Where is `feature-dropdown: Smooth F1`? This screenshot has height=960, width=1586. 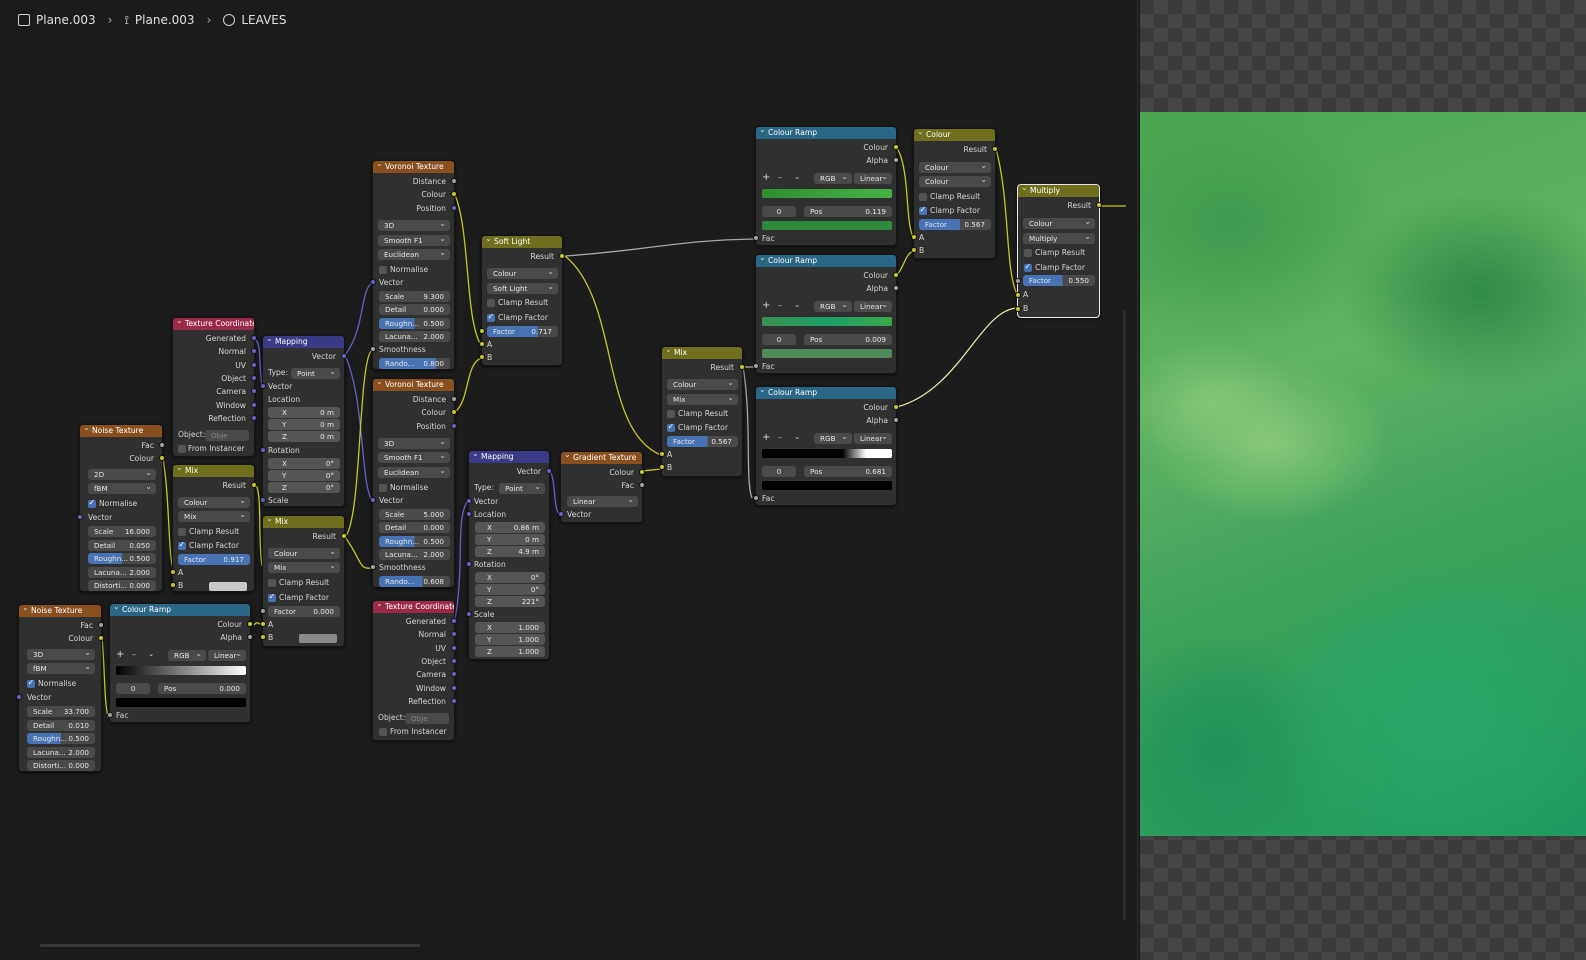
feature-dropdown: Smooth F1 is located at coordinates (414, 240).